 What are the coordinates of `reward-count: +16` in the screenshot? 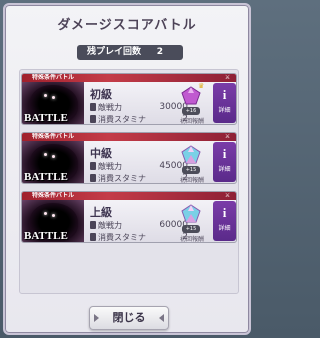 It's located at (191, 111).